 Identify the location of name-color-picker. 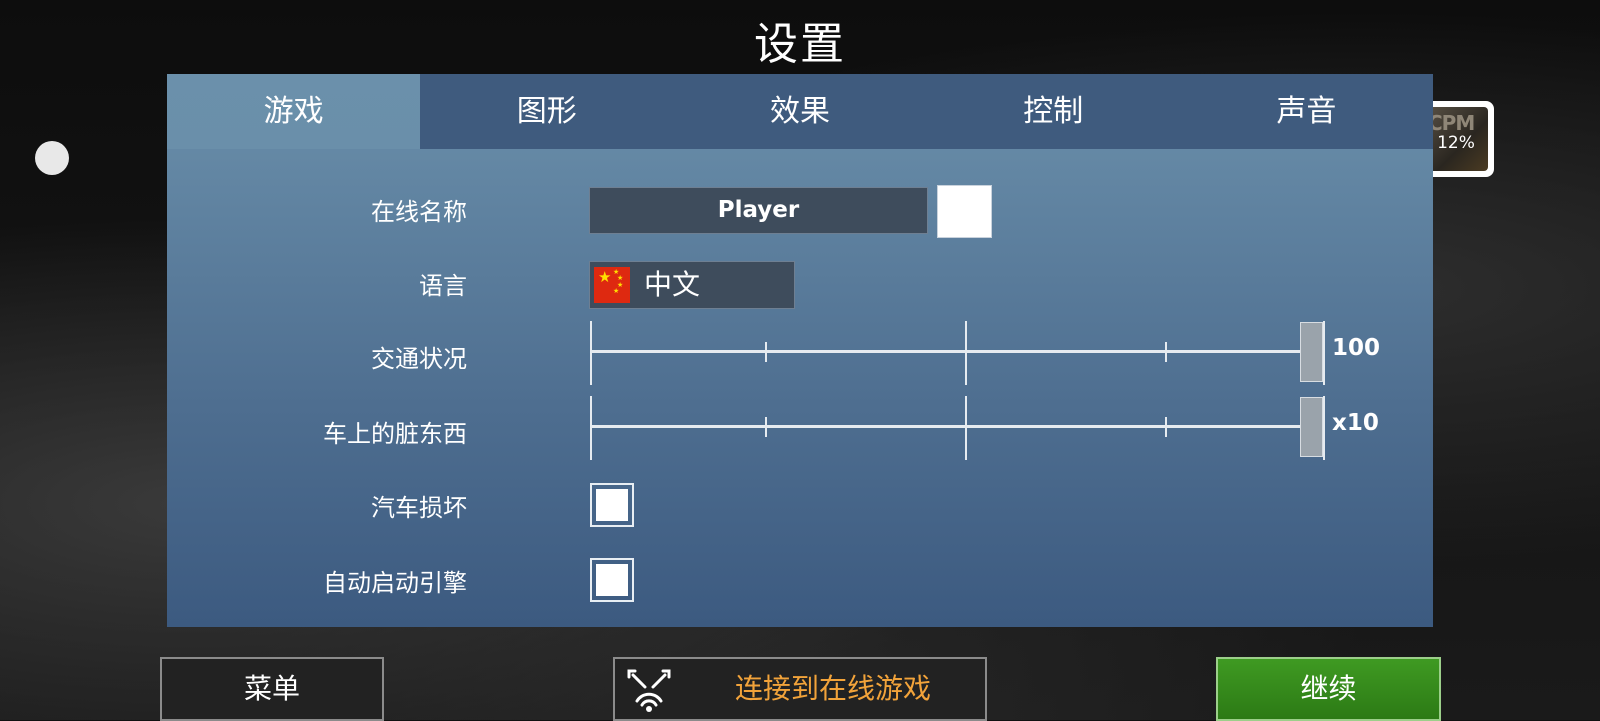
(964, 211).